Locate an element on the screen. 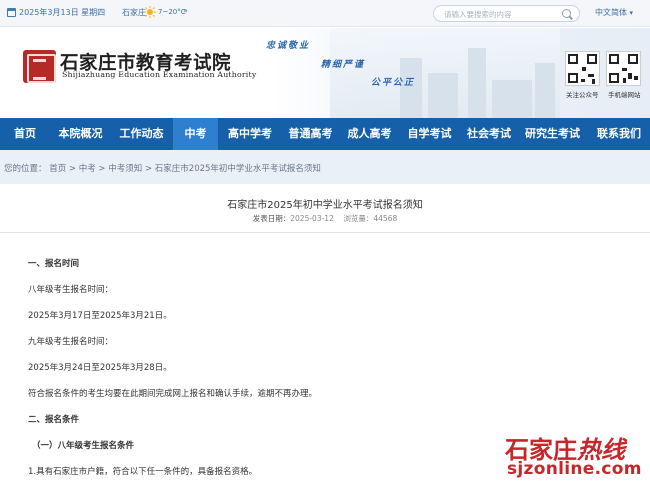 The image size is (650, 483). watermark-domain: sjzonline.com is located at coordinates (574, 469).